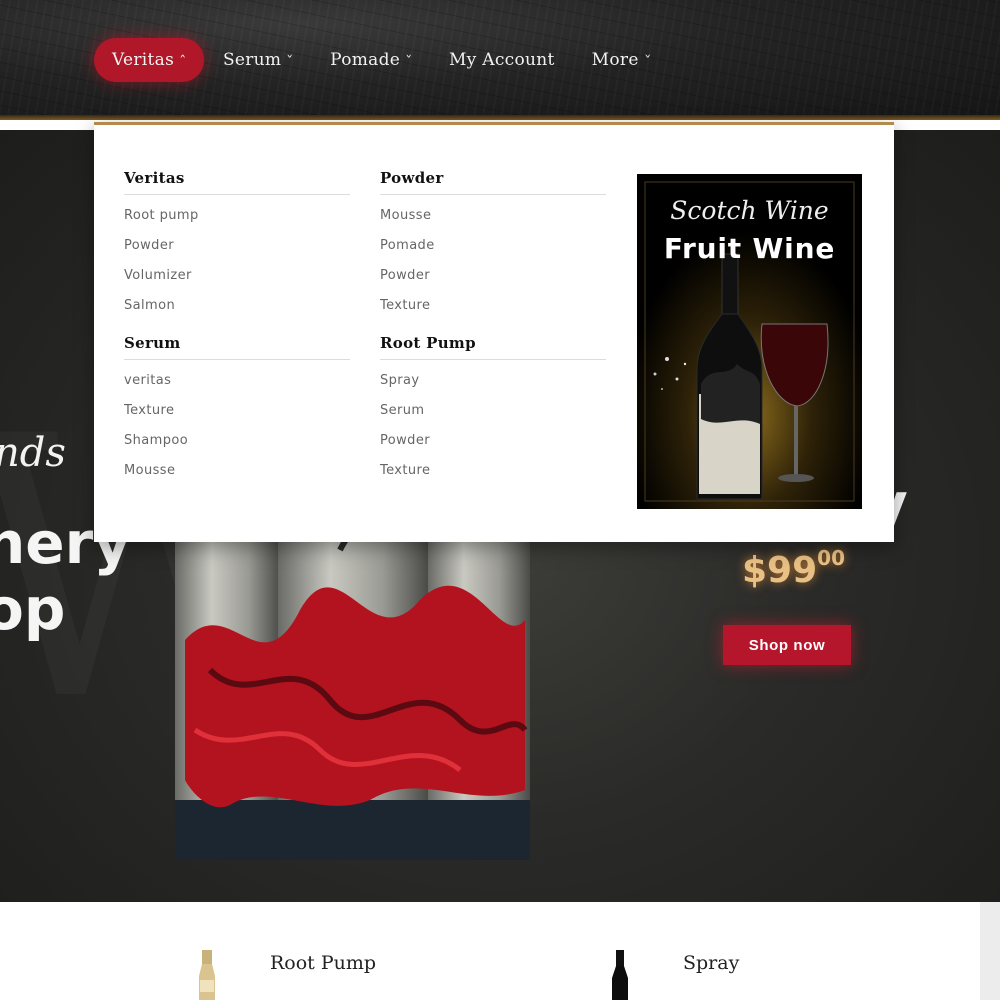  I want to click on scrollbar-track, so click(990, 951).